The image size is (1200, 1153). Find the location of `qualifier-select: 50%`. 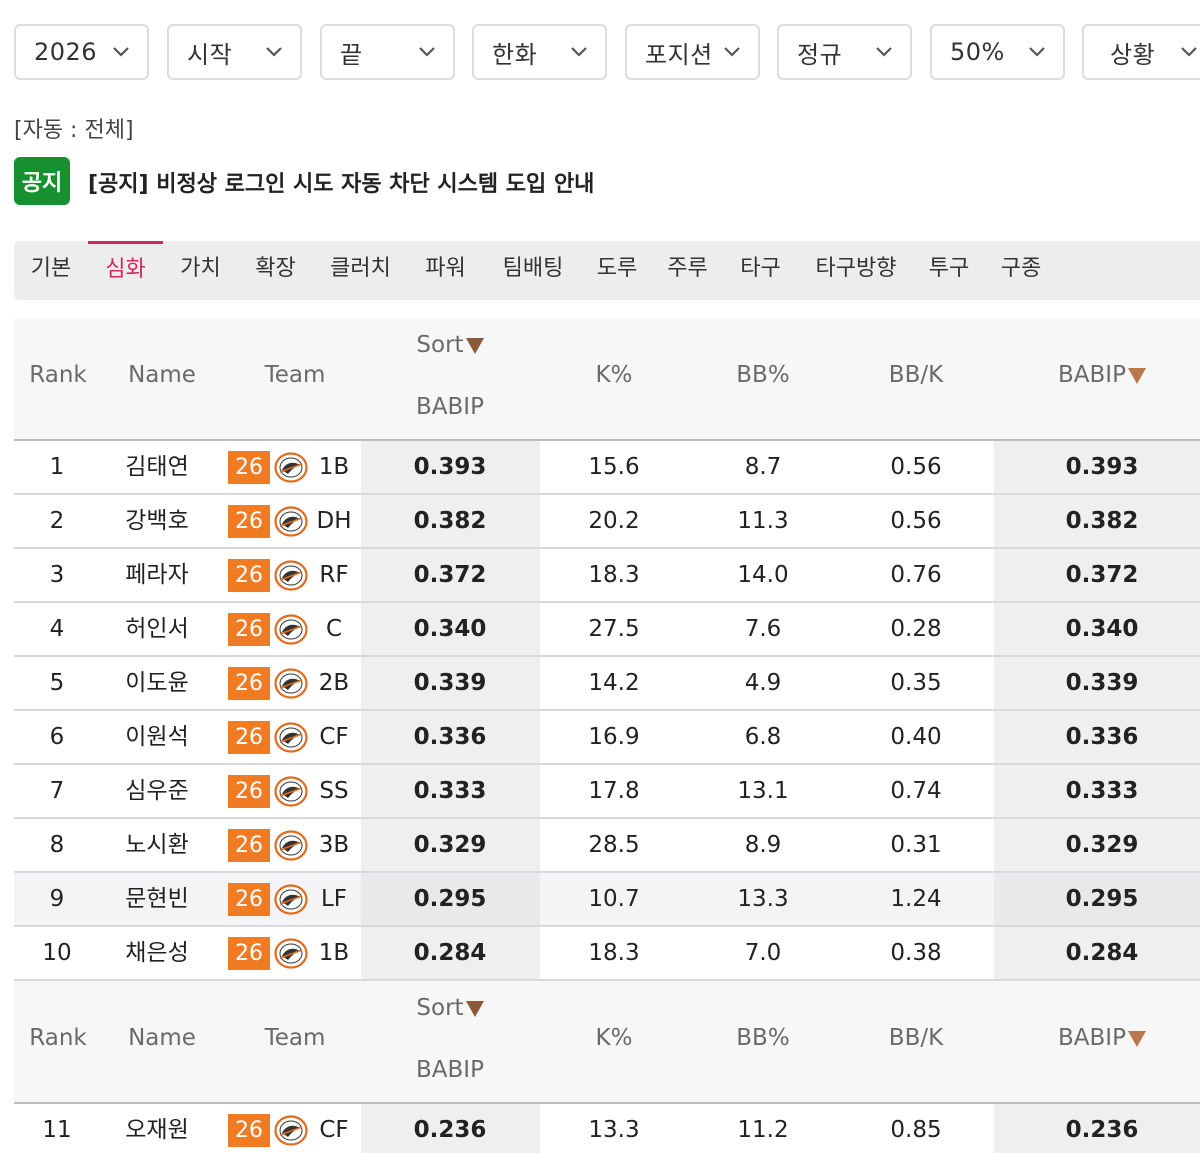

qualifier-select: 50% is located at coordinates (997, 52).